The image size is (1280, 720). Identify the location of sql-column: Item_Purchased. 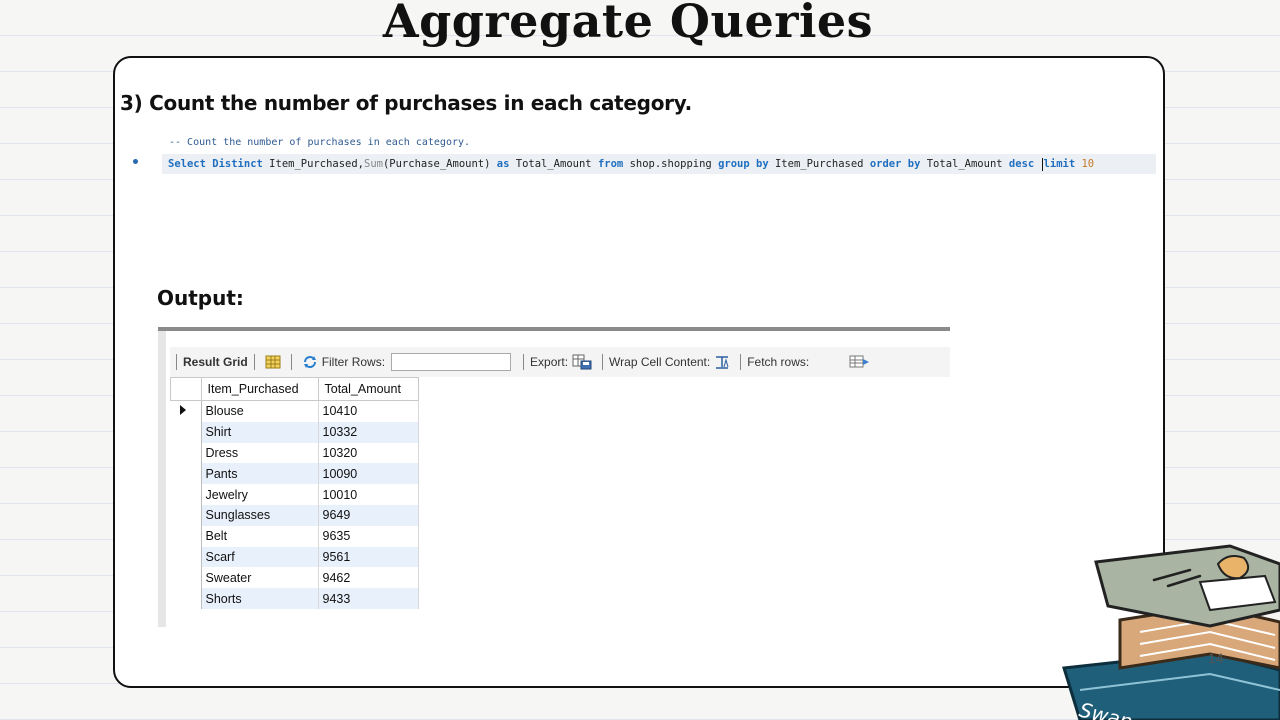
(819, 164).